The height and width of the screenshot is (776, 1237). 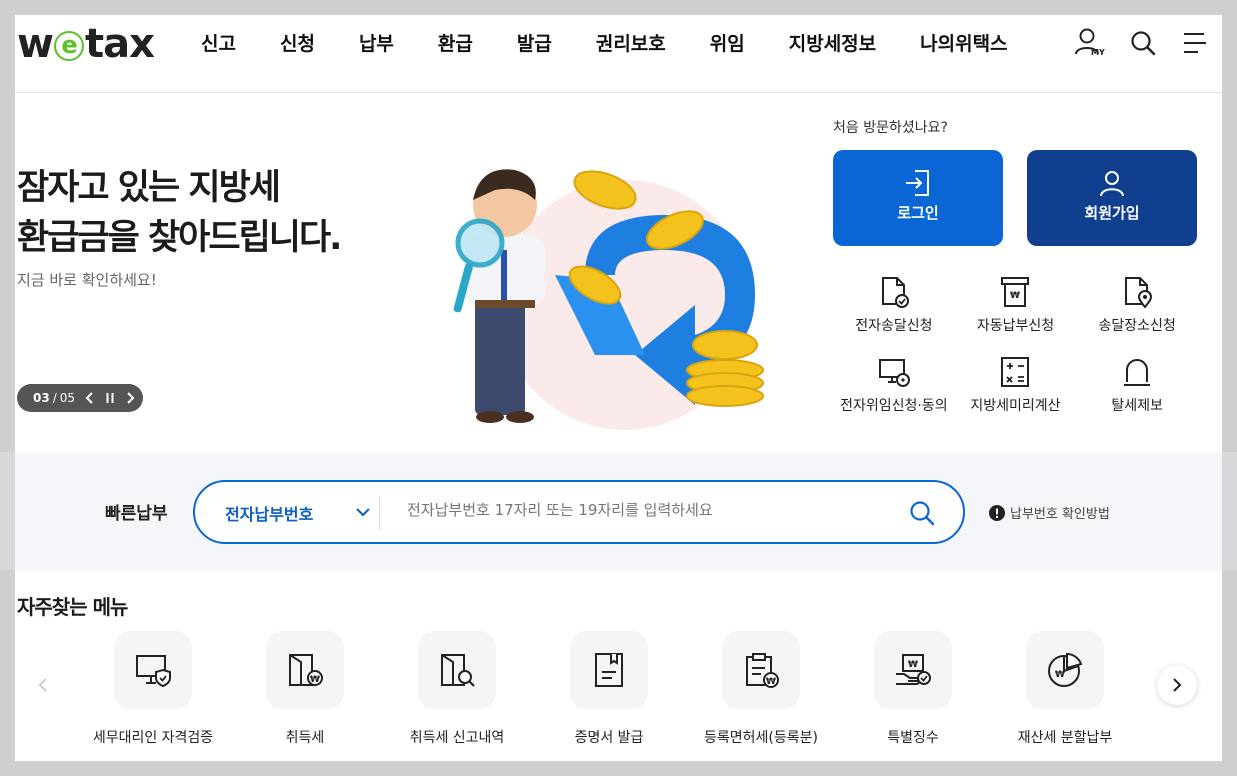 I want to click on clipboard-won-icon: ₩, so click(x=762, y=670).